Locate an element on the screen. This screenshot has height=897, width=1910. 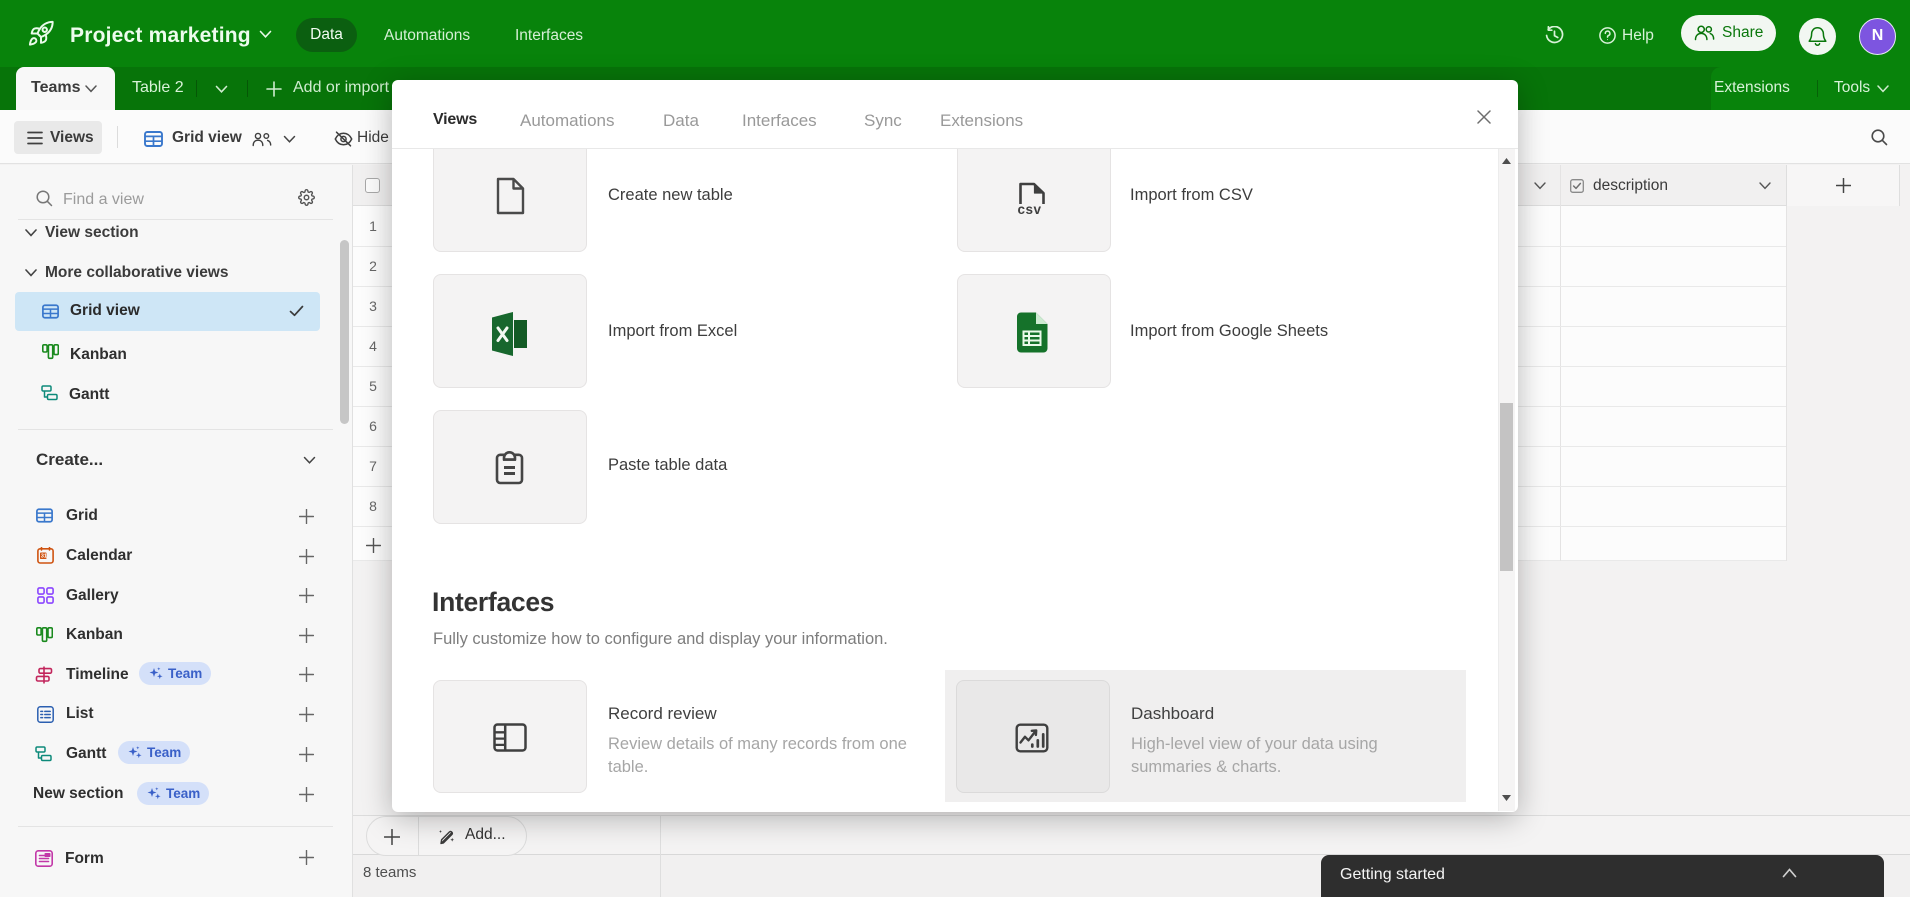
svg-text: csv is located at coordinates (1030, 208).